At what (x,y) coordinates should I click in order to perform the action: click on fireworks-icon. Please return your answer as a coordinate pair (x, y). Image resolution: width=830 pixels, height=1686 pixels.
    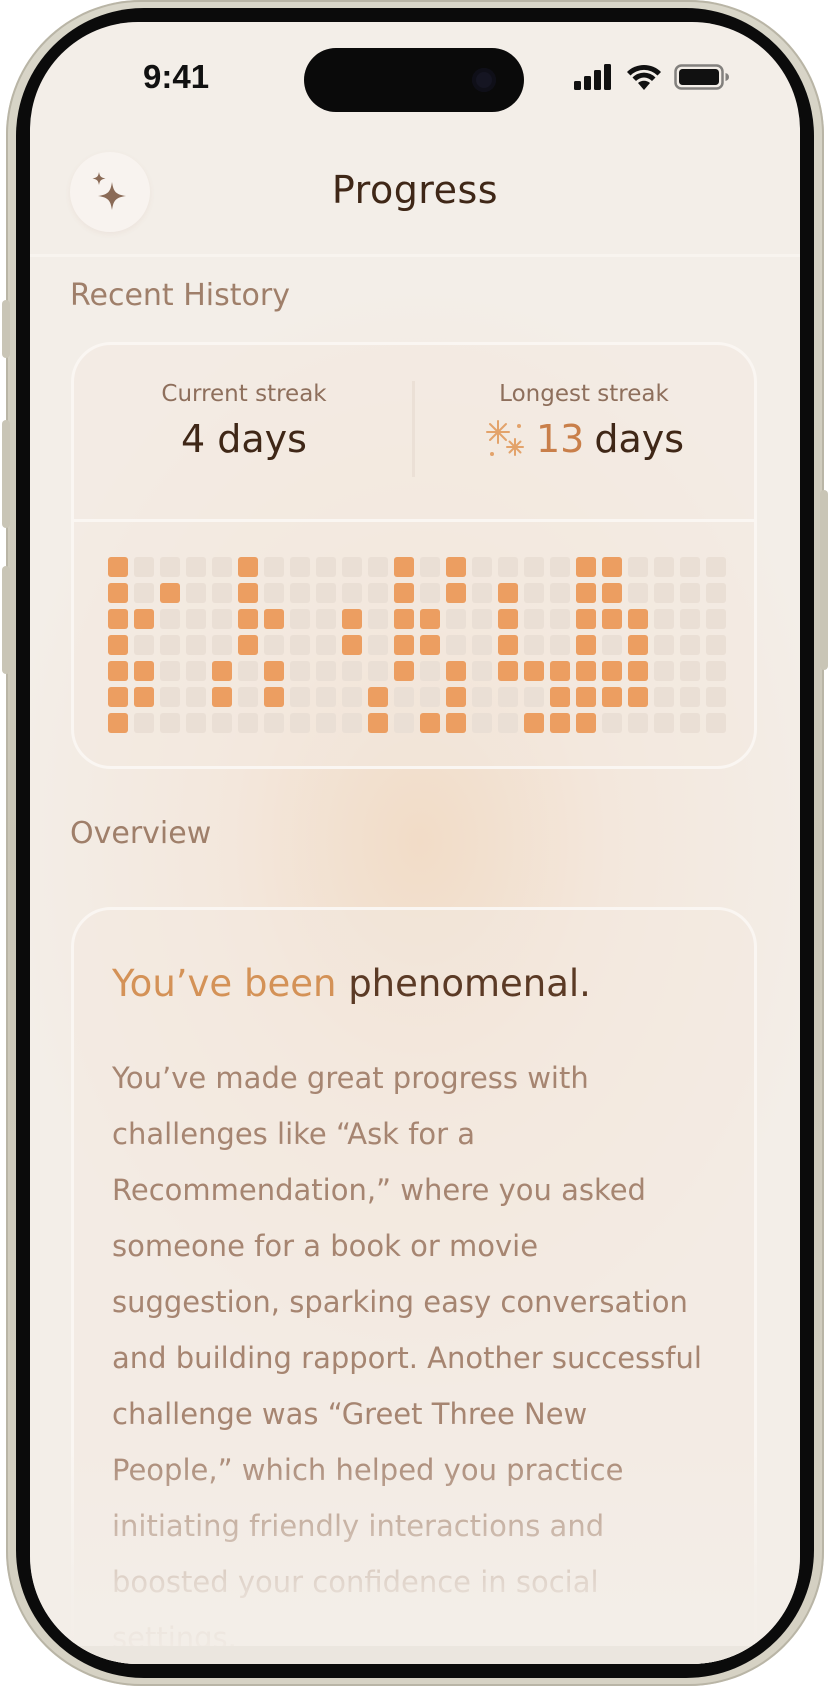
    Looking at the image, I should click on (504, 438).